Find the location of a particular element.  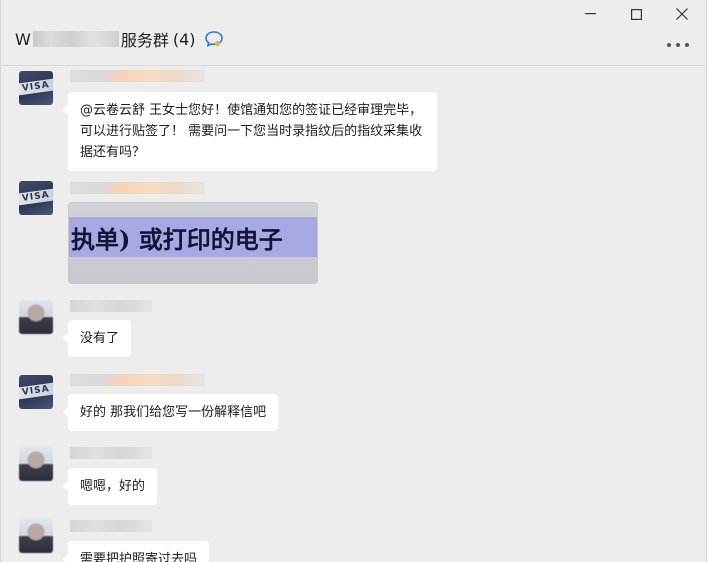

image-message: 执单) 或打印的电子 is located at coordinates (193, 243).